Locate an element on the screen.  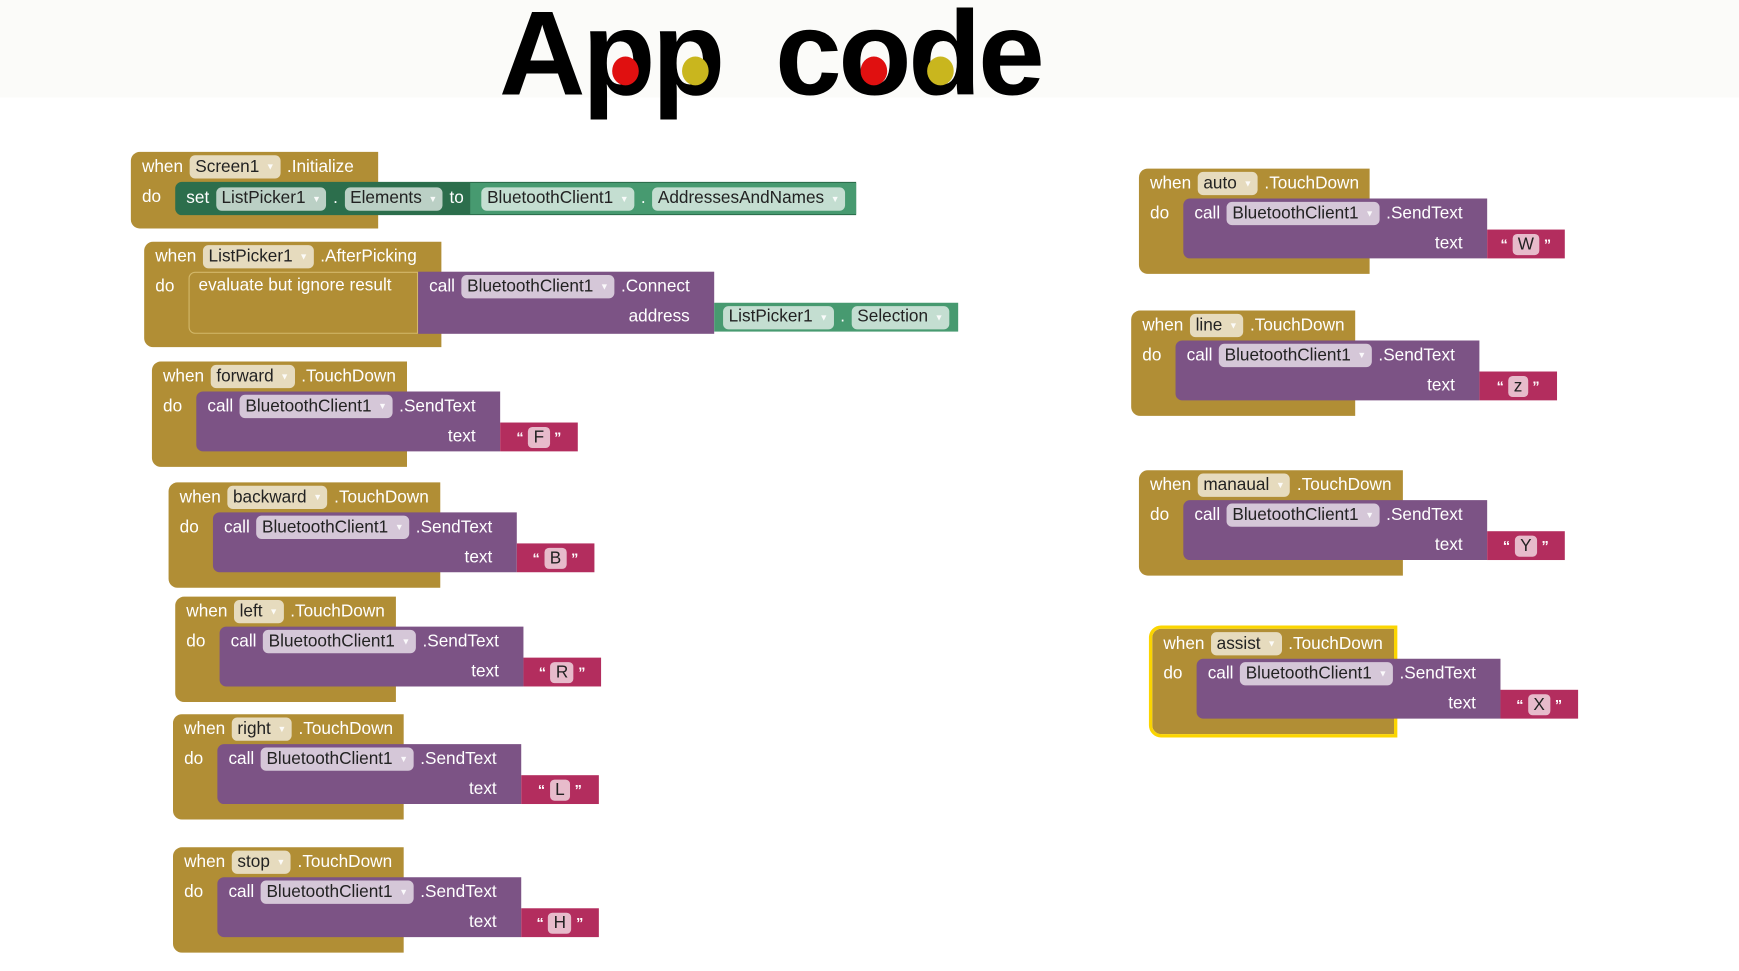
button-dropdown: left ▼ is located at coordinates (259, 611).